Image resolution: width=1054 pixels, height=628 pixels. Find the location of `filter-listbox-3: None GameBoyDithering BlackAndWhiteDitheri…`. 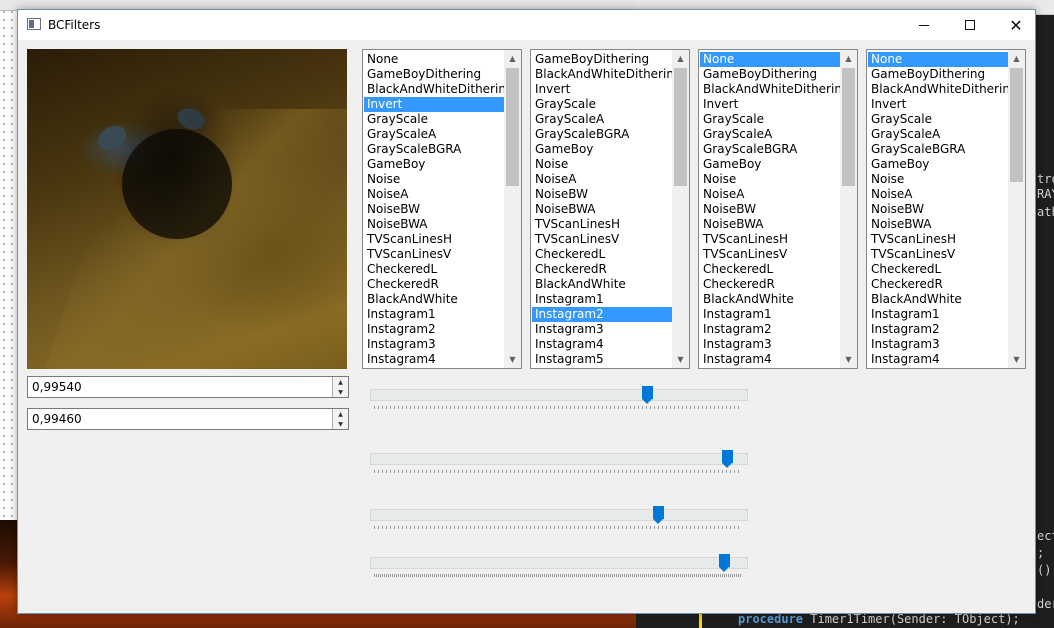

filter-listbox-3: None GameBoyDithering BlackAndWhiteDitheri… is located at coordinates (778, 209).